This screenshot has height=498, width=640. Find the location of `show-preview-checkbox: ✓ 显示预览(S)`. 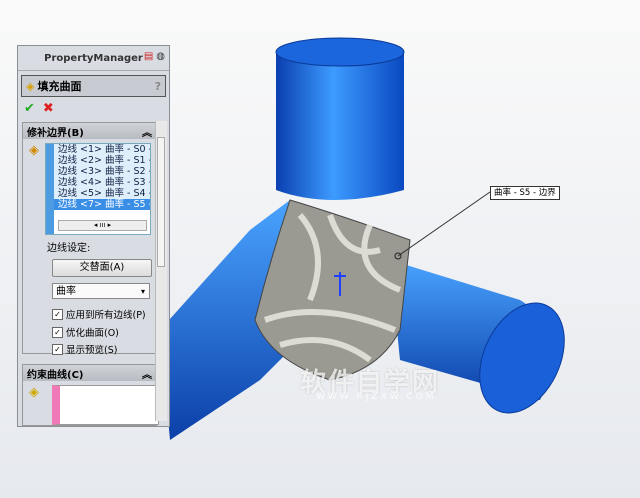

show-preview-checkbox: ✓ 显示预览(S) is located at coordinates (84, 349).